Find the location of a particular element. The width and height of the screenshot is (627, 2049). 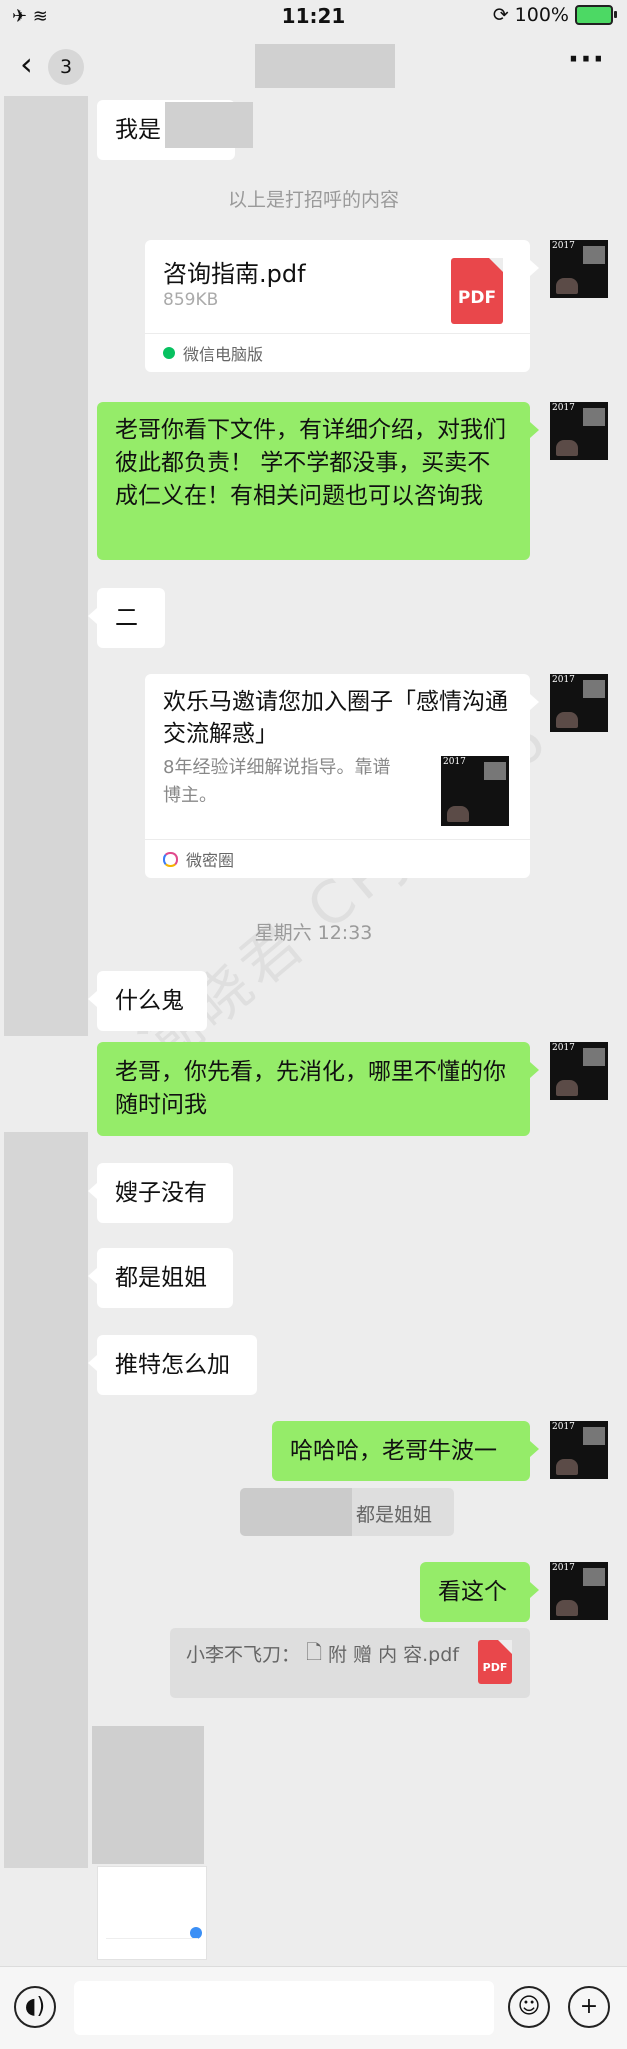

message-text: 什么鬼 is located at coordinates (149, 1000).